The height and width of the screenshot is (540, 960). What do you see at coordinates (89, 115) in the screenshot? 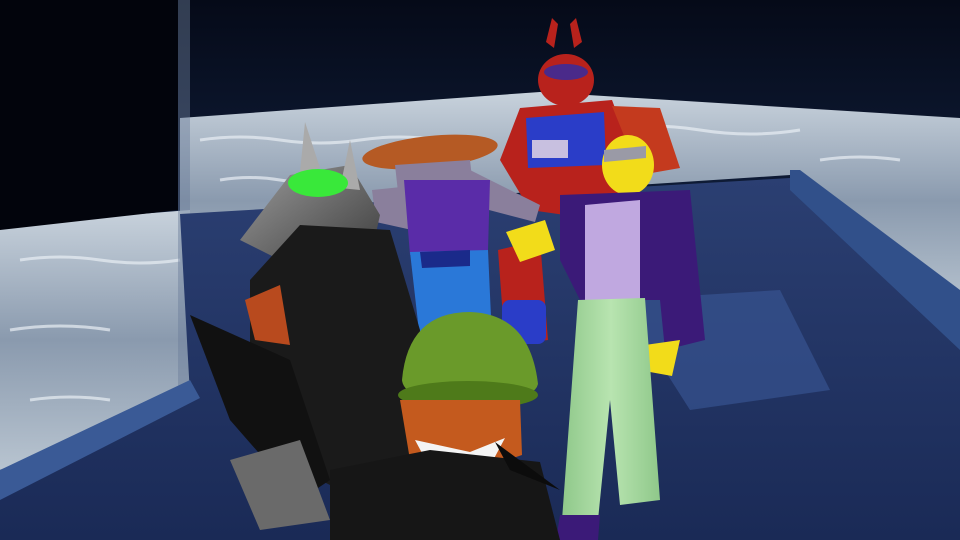
I see `dark-wall` at bounding box center [89, 115].